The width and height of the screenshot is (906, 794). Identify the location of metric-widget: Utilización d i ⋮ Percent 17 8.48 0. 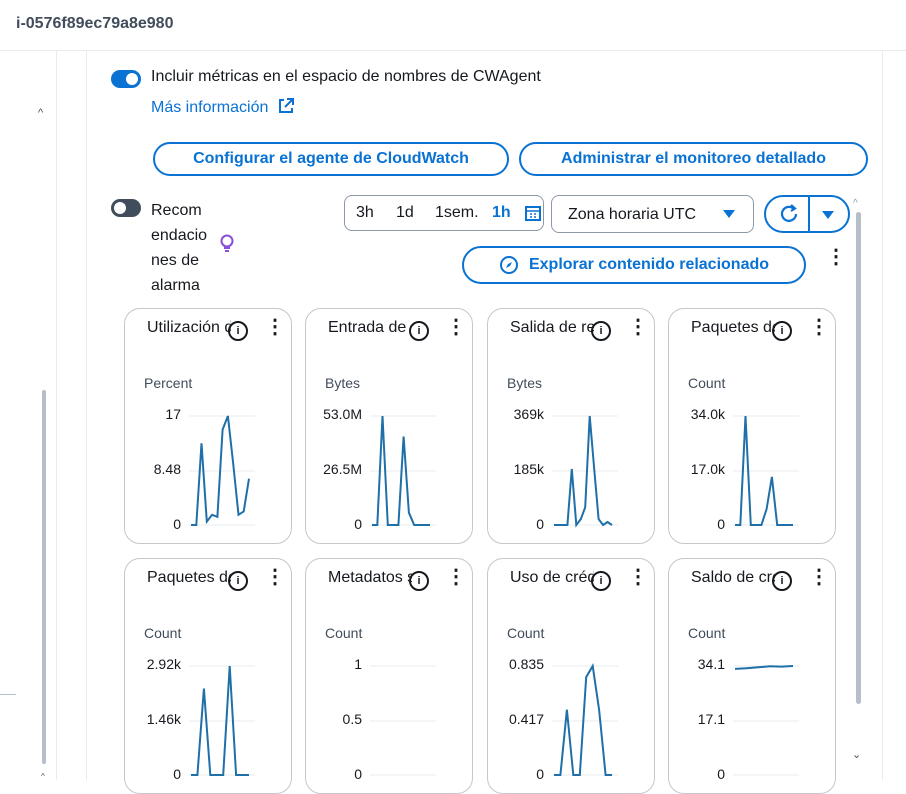
(208, 426).